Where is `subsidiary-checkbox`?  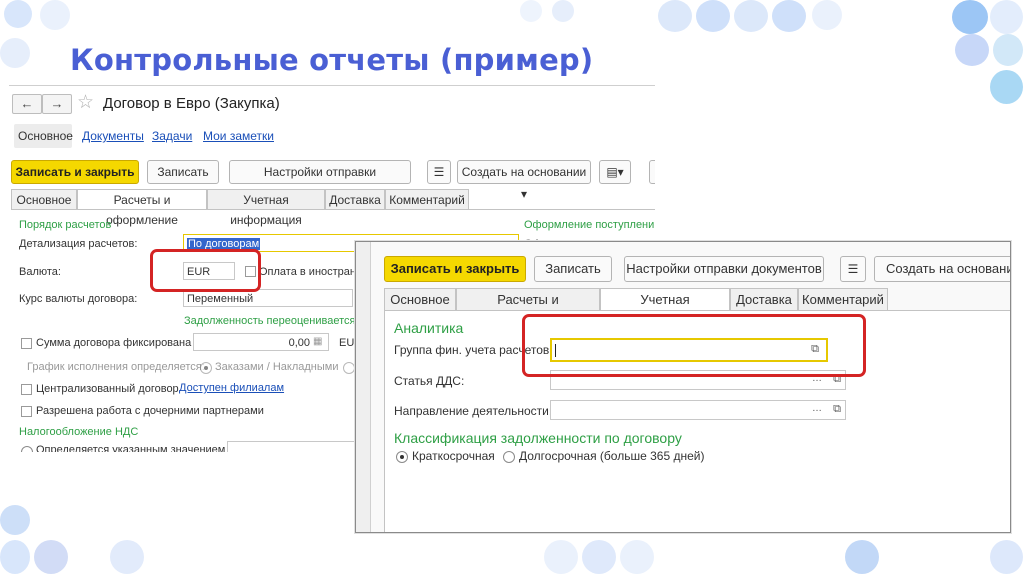
subsidiary-checkbox is located at coordinates (26, 411).